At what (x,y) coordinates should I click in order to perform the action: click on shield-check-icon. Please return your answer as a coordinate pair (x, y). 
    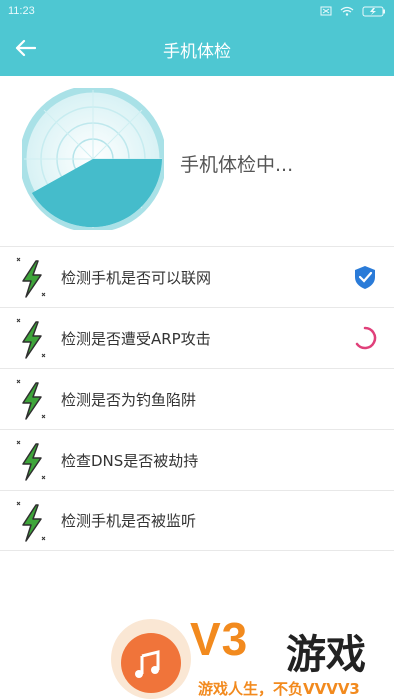
    Looking at the image, I should click on (365, 277).